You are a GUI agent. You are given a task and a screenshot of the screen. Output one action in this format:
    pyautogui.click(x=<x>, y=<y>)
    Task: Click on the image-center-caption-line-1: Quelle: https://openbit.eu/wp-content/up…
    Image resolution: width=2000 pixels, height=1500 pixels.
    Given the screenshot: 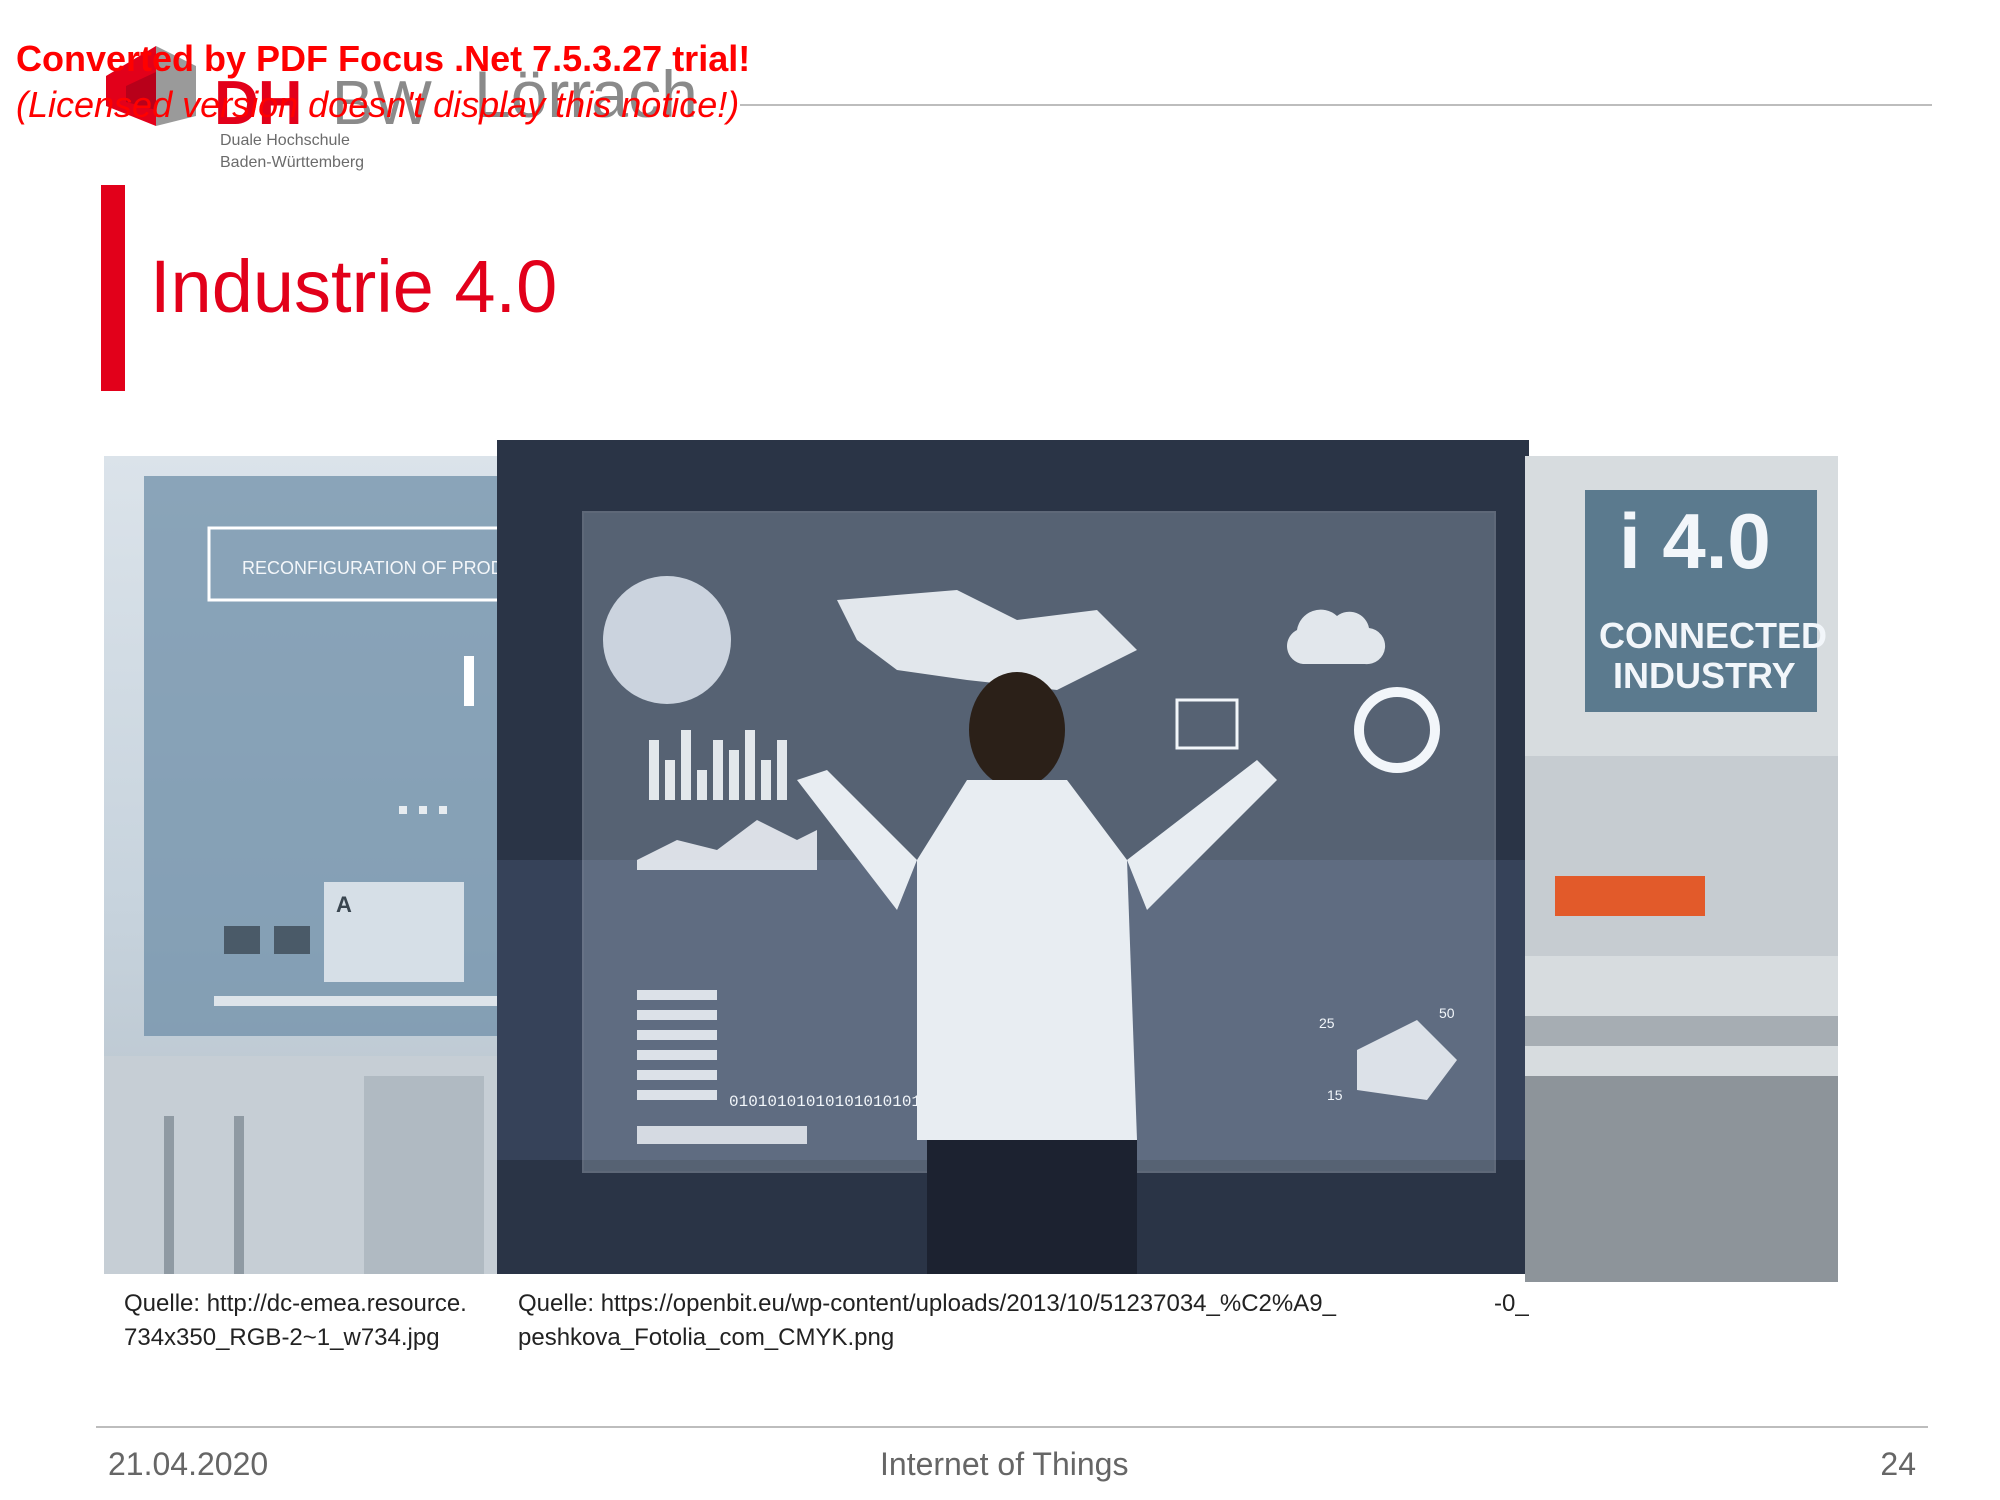 What is the action you would take?
    pyautogui.click(x=927, y=1303)
    